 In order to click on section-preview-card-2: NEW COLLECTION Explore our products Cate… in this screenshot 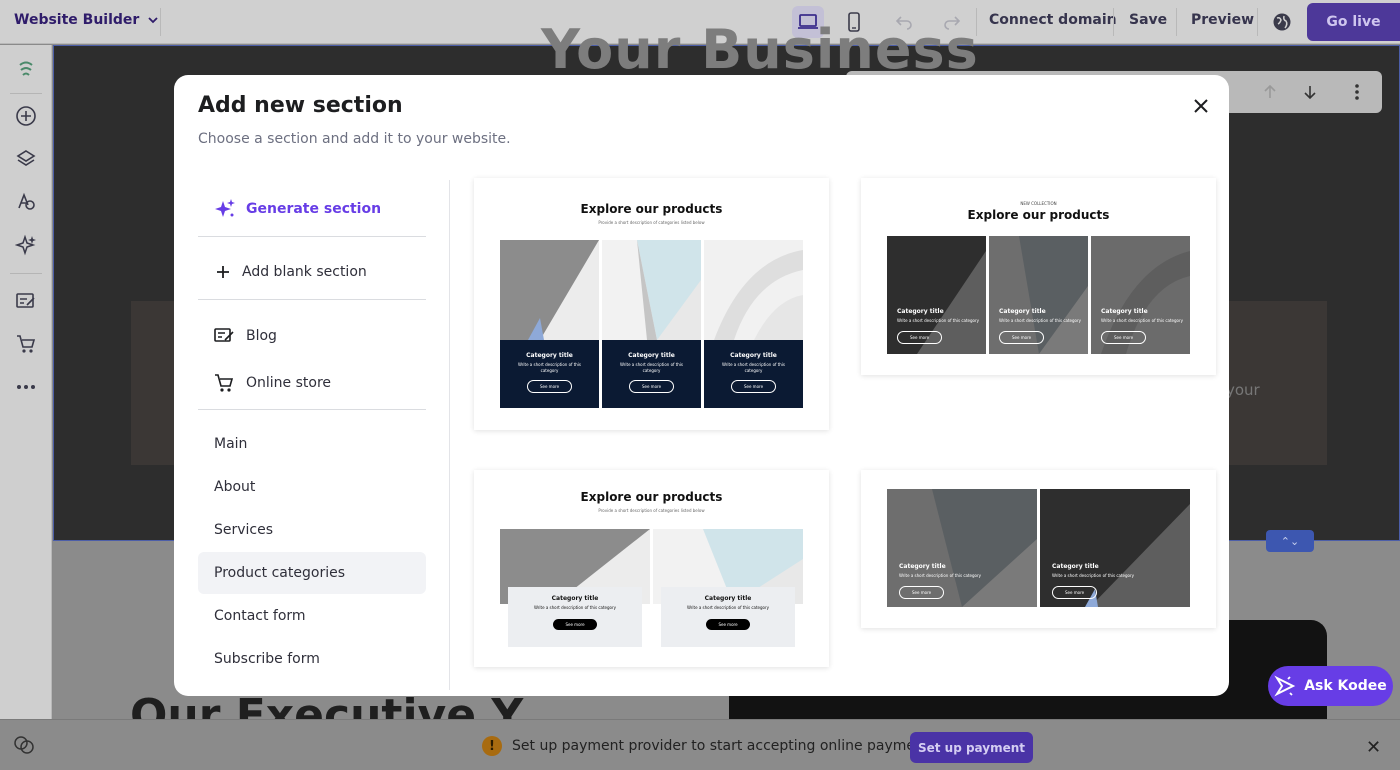, I will do `click(1038, 276)`.